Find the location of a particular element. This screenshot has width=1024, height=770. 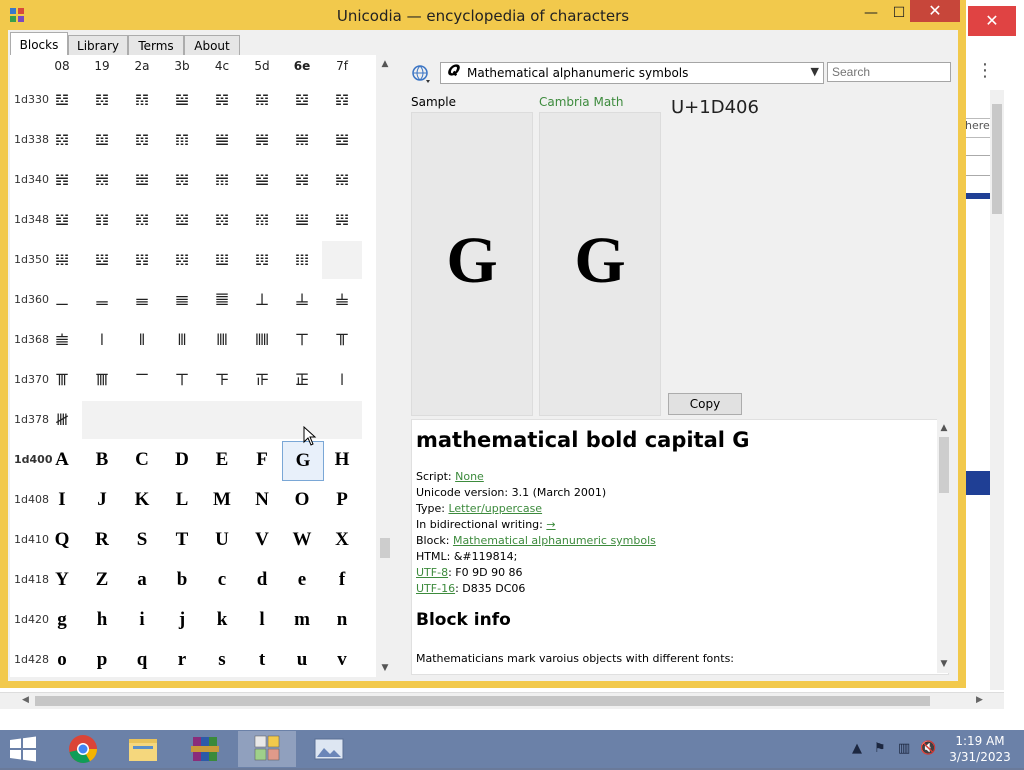

character-cell: j is located at coordinates (182, 620).